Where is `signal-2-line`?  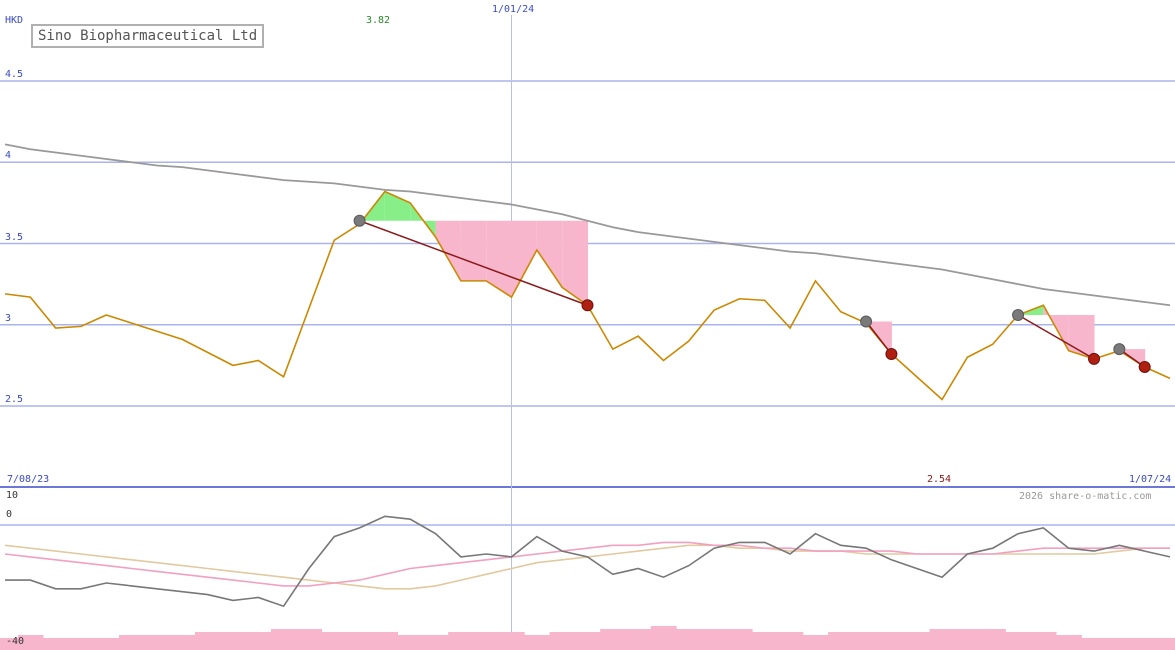
signal-2-line is located at coordinates (587, 567).